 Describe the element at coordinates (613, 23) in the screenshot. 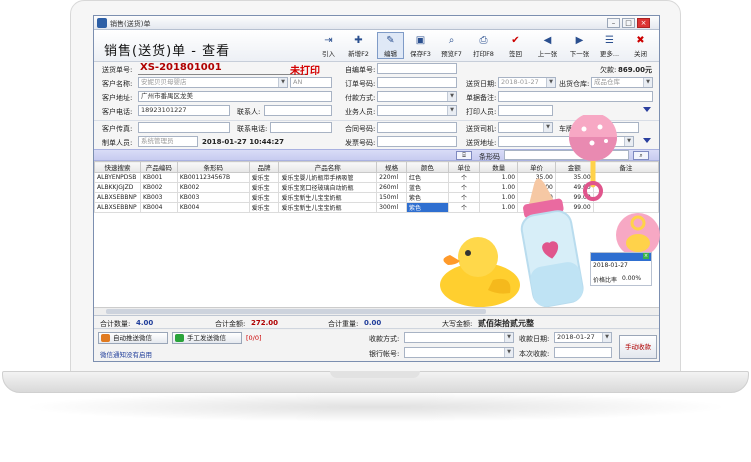

I see `minimize-icon: –` at that location.